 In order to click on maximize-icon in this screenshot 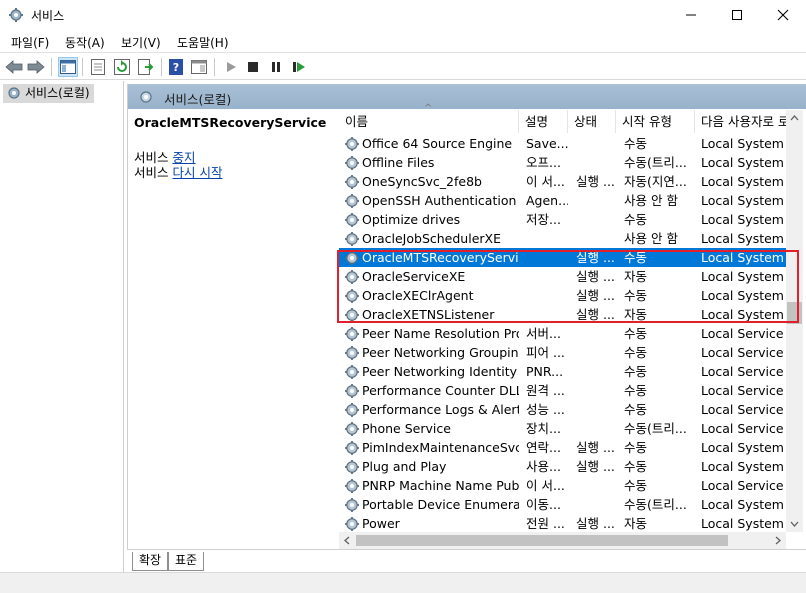, I will do `click(737, 15)`.